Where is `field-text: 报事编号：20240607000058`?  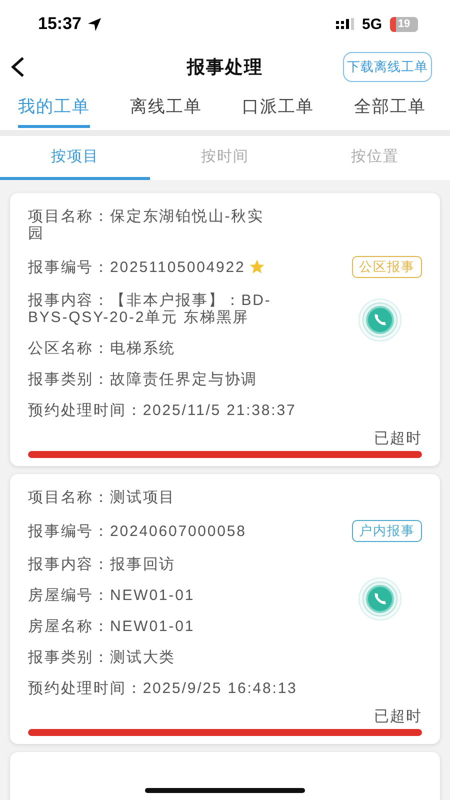
field-text: 报事编号：20240607000058 is located at coordinates (137, 531).